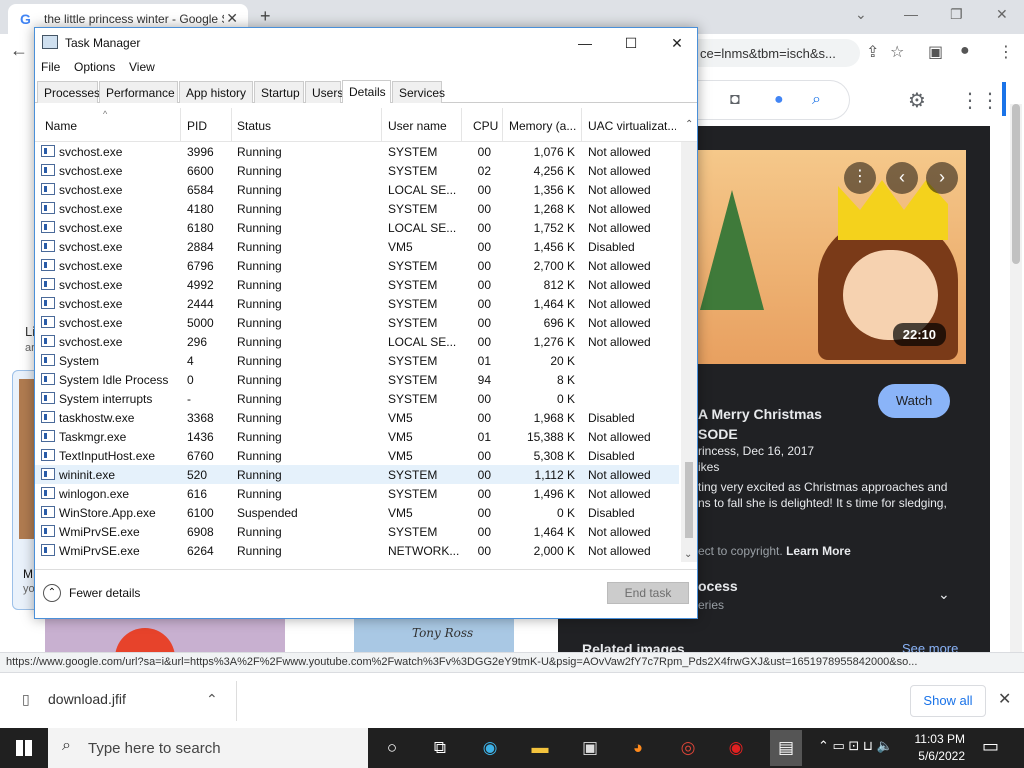  I want to click on column-header-name: Name, so click(110, 126).